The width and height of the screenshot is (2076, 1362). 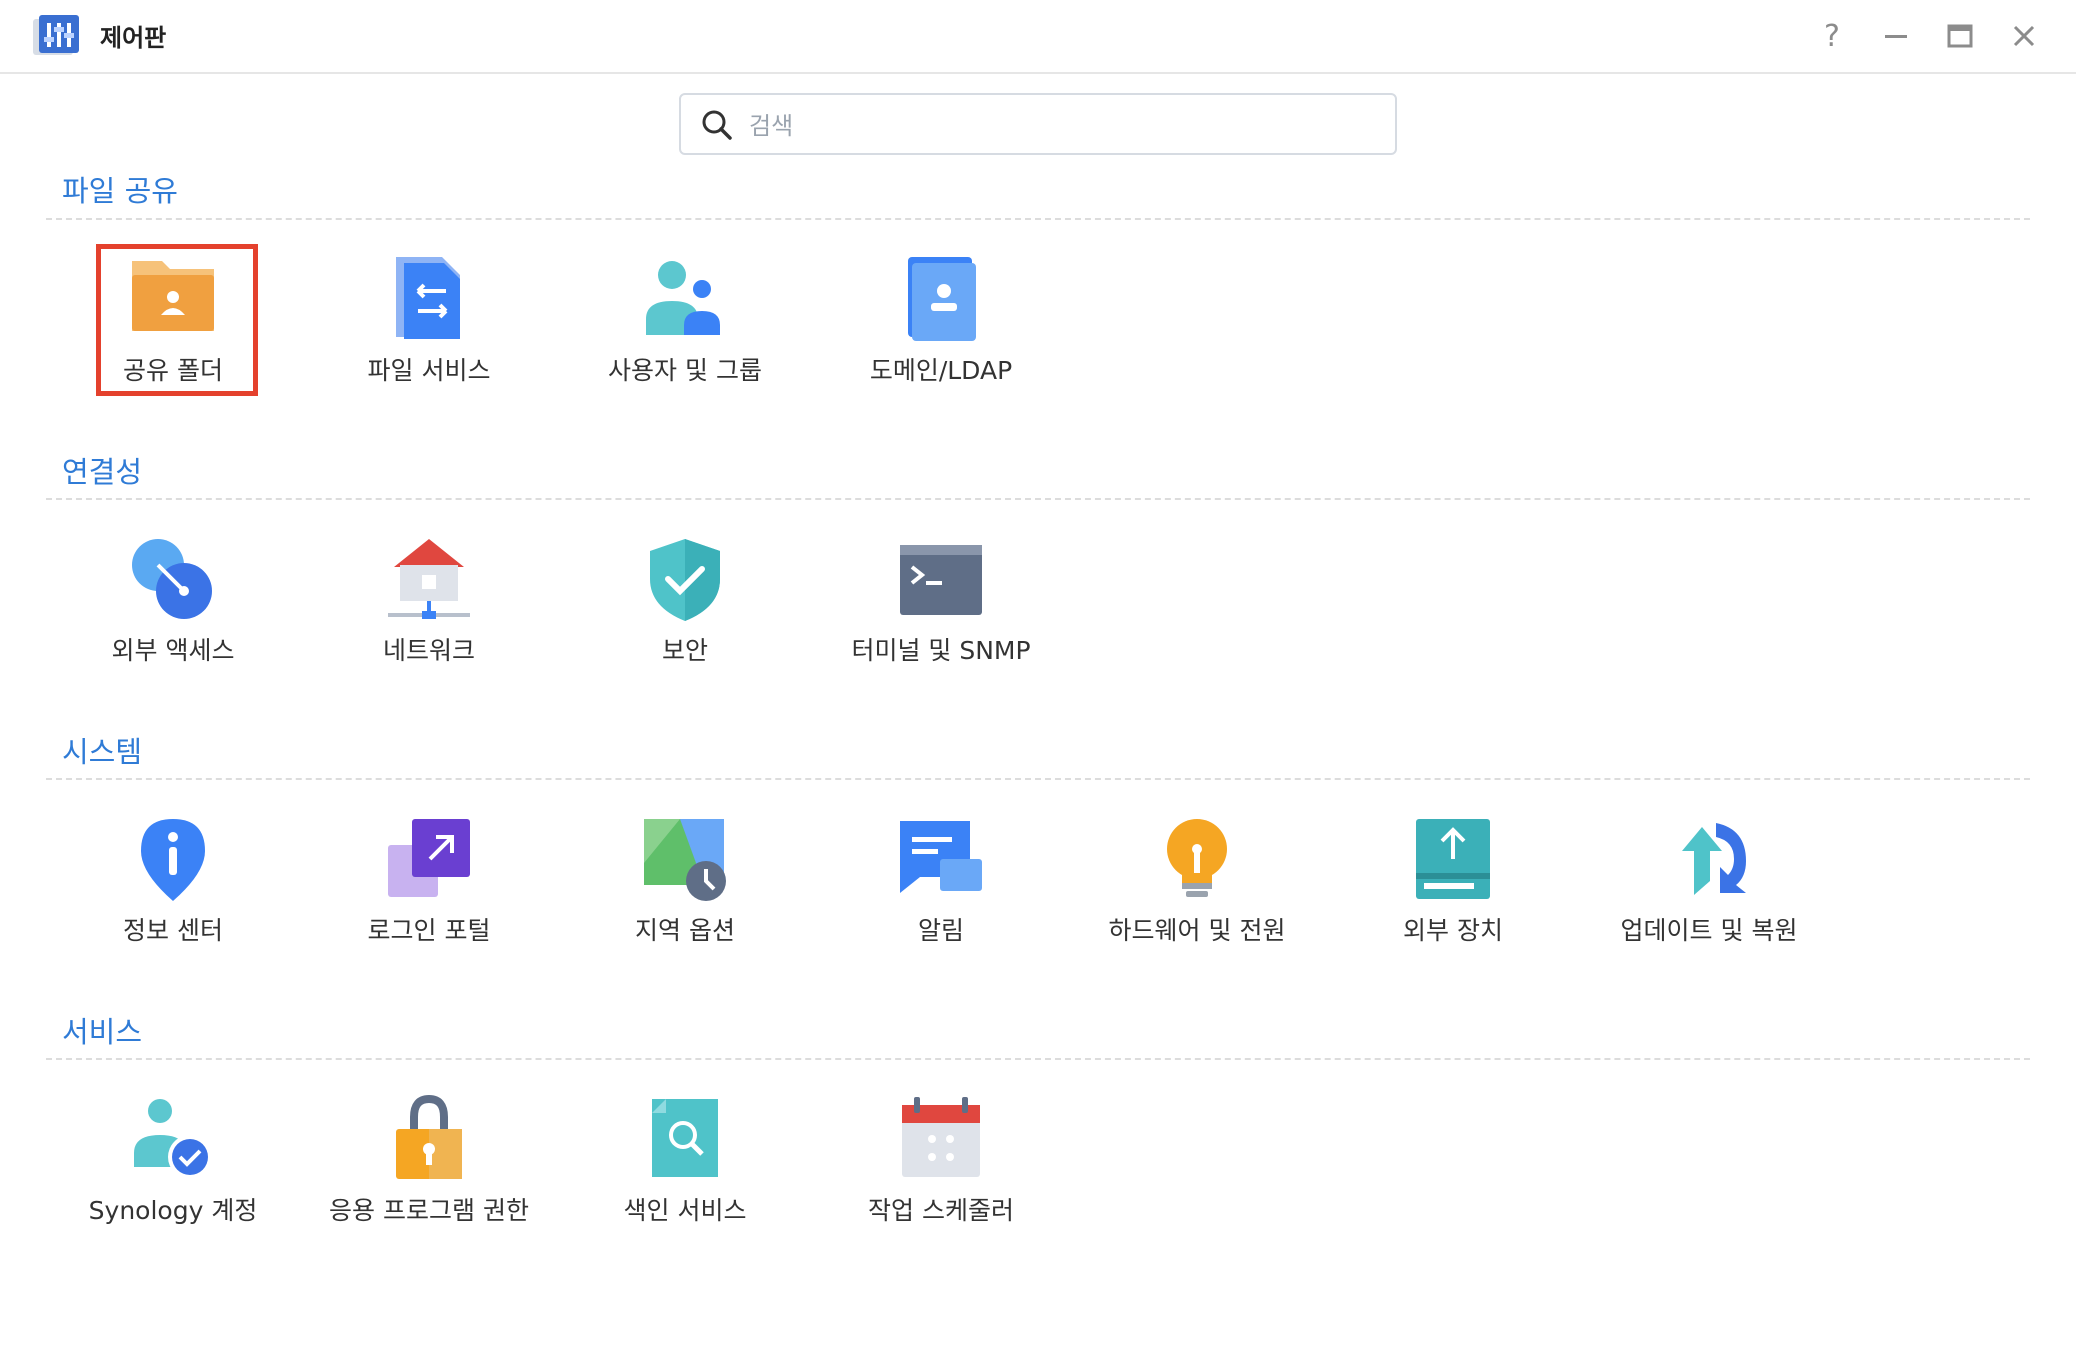 I want to click on indexing-service-icon, so click(x=685, y=1138).